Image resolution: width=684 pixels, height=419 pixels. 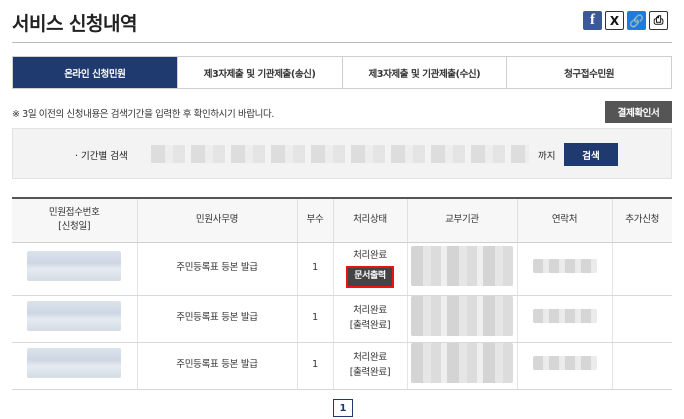 I want to click on col-receipt-number-label: 민원접수번호 [신청일], so click(x=74, y=220).